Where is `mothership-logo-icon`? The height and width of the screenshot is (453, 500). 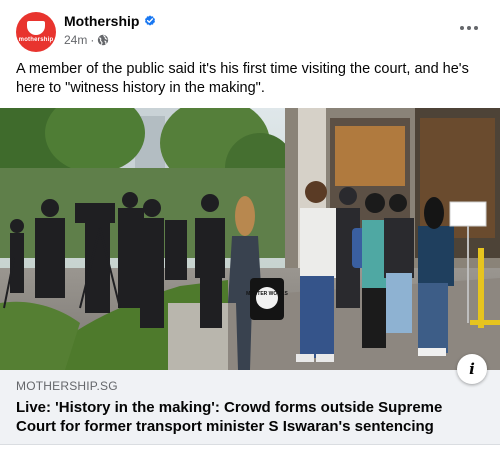 mothership-logo-icon is located at coordinates (36, 28).